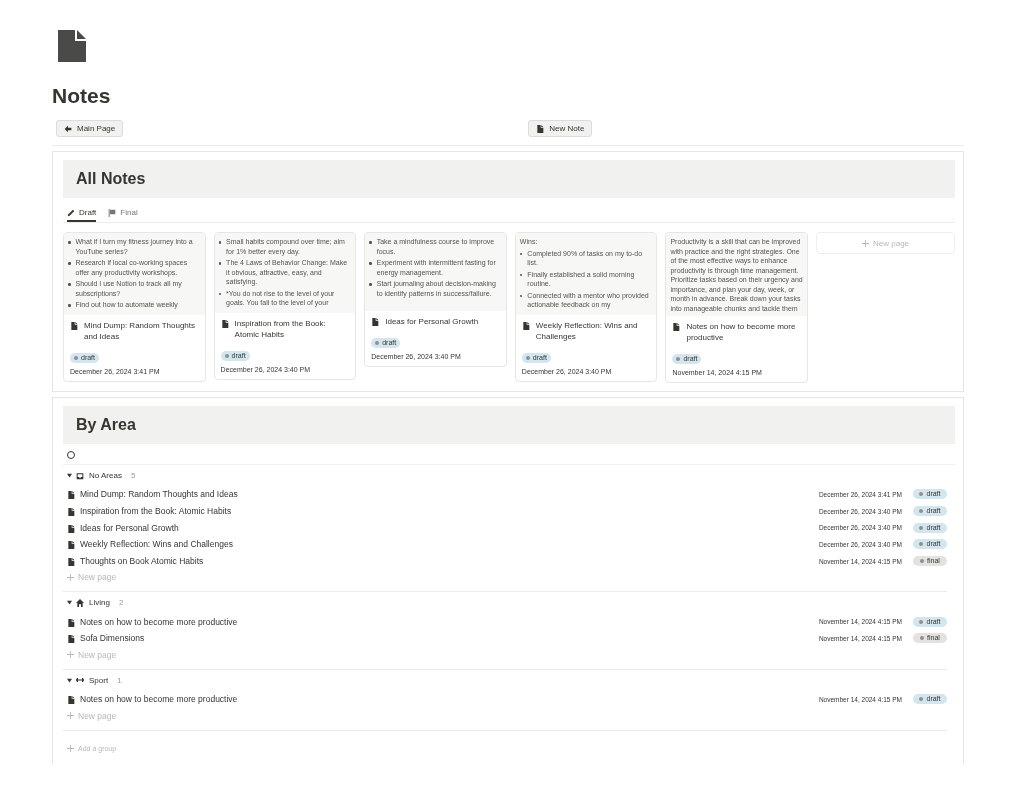  Describe the element at coordinates (142, 561) in the screenshot. I see `row-title: Thoughts on Book Atomic Habits` at that location.